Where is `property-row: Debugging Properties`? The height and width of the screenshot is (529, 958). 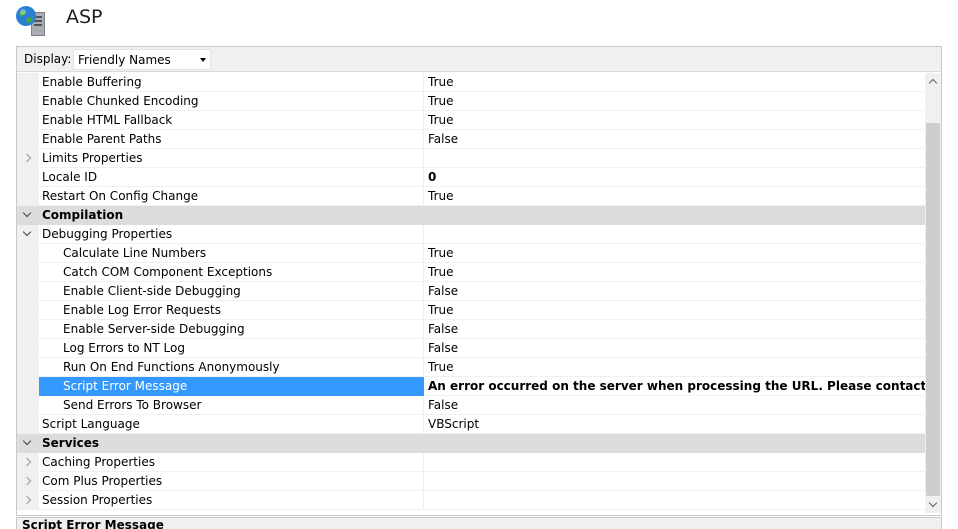
property-row: Debugging Properties is located at coordinates (471, 234).